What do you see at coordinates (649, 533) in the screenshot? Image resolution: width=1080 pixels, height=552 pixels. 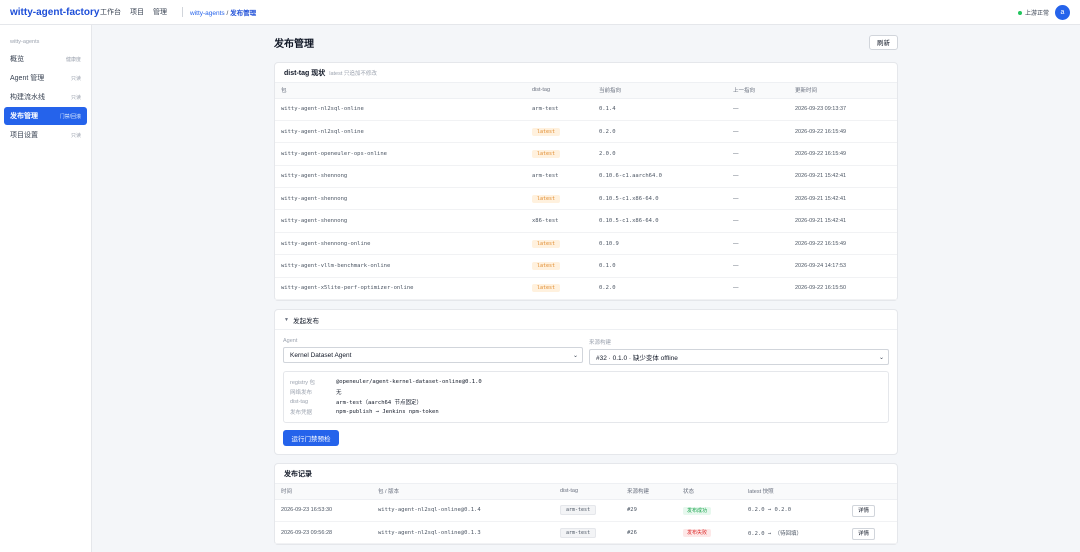 I see `source-build-cell: #26` at bounding box center [649, 533].